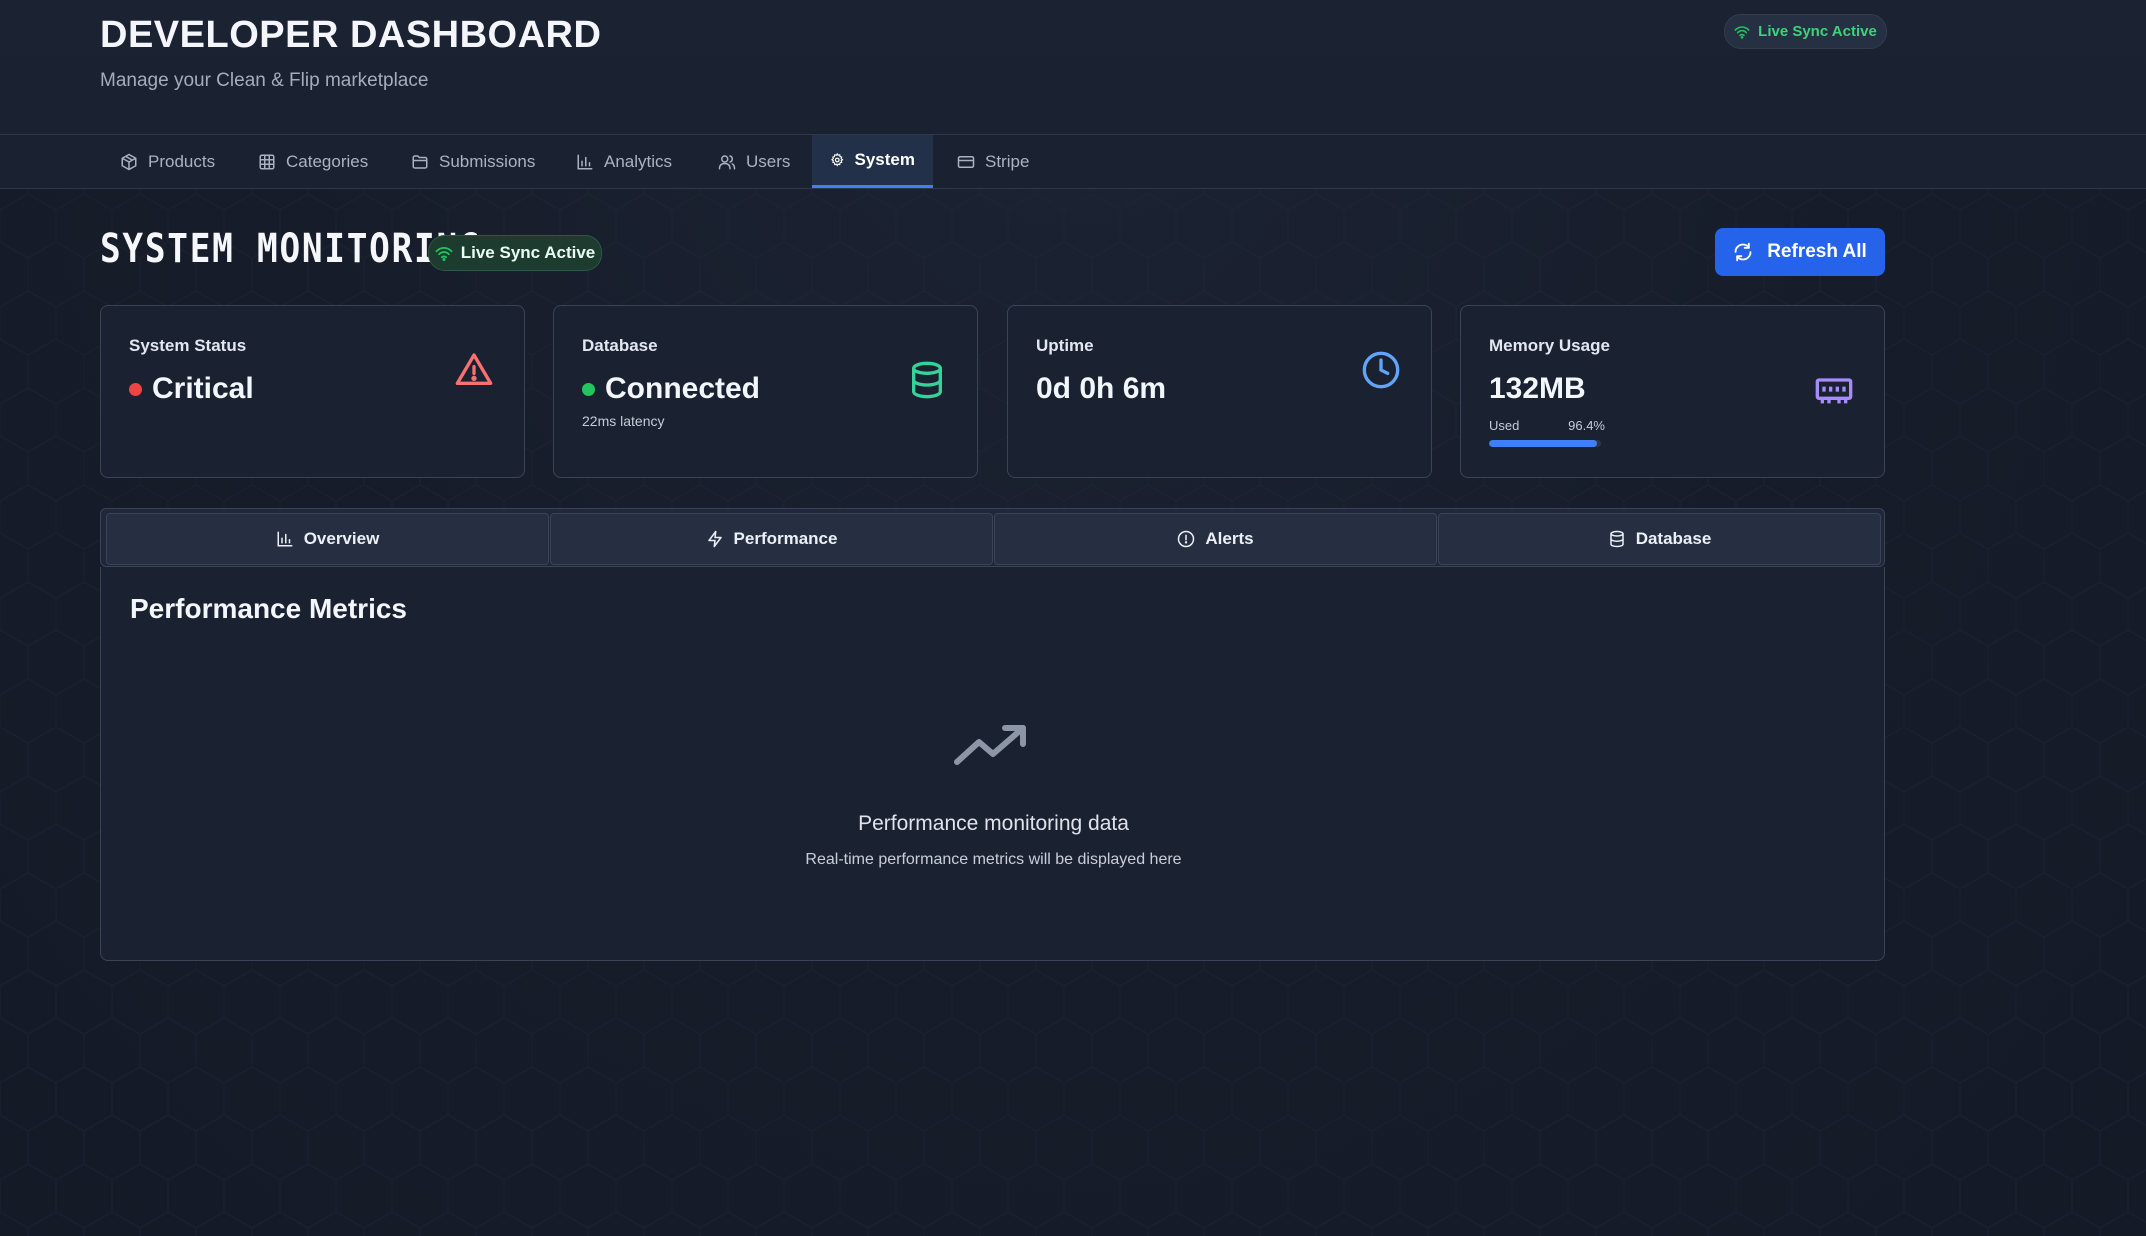  I want to click on tab-analytics: Analytics, so click(624, 161).